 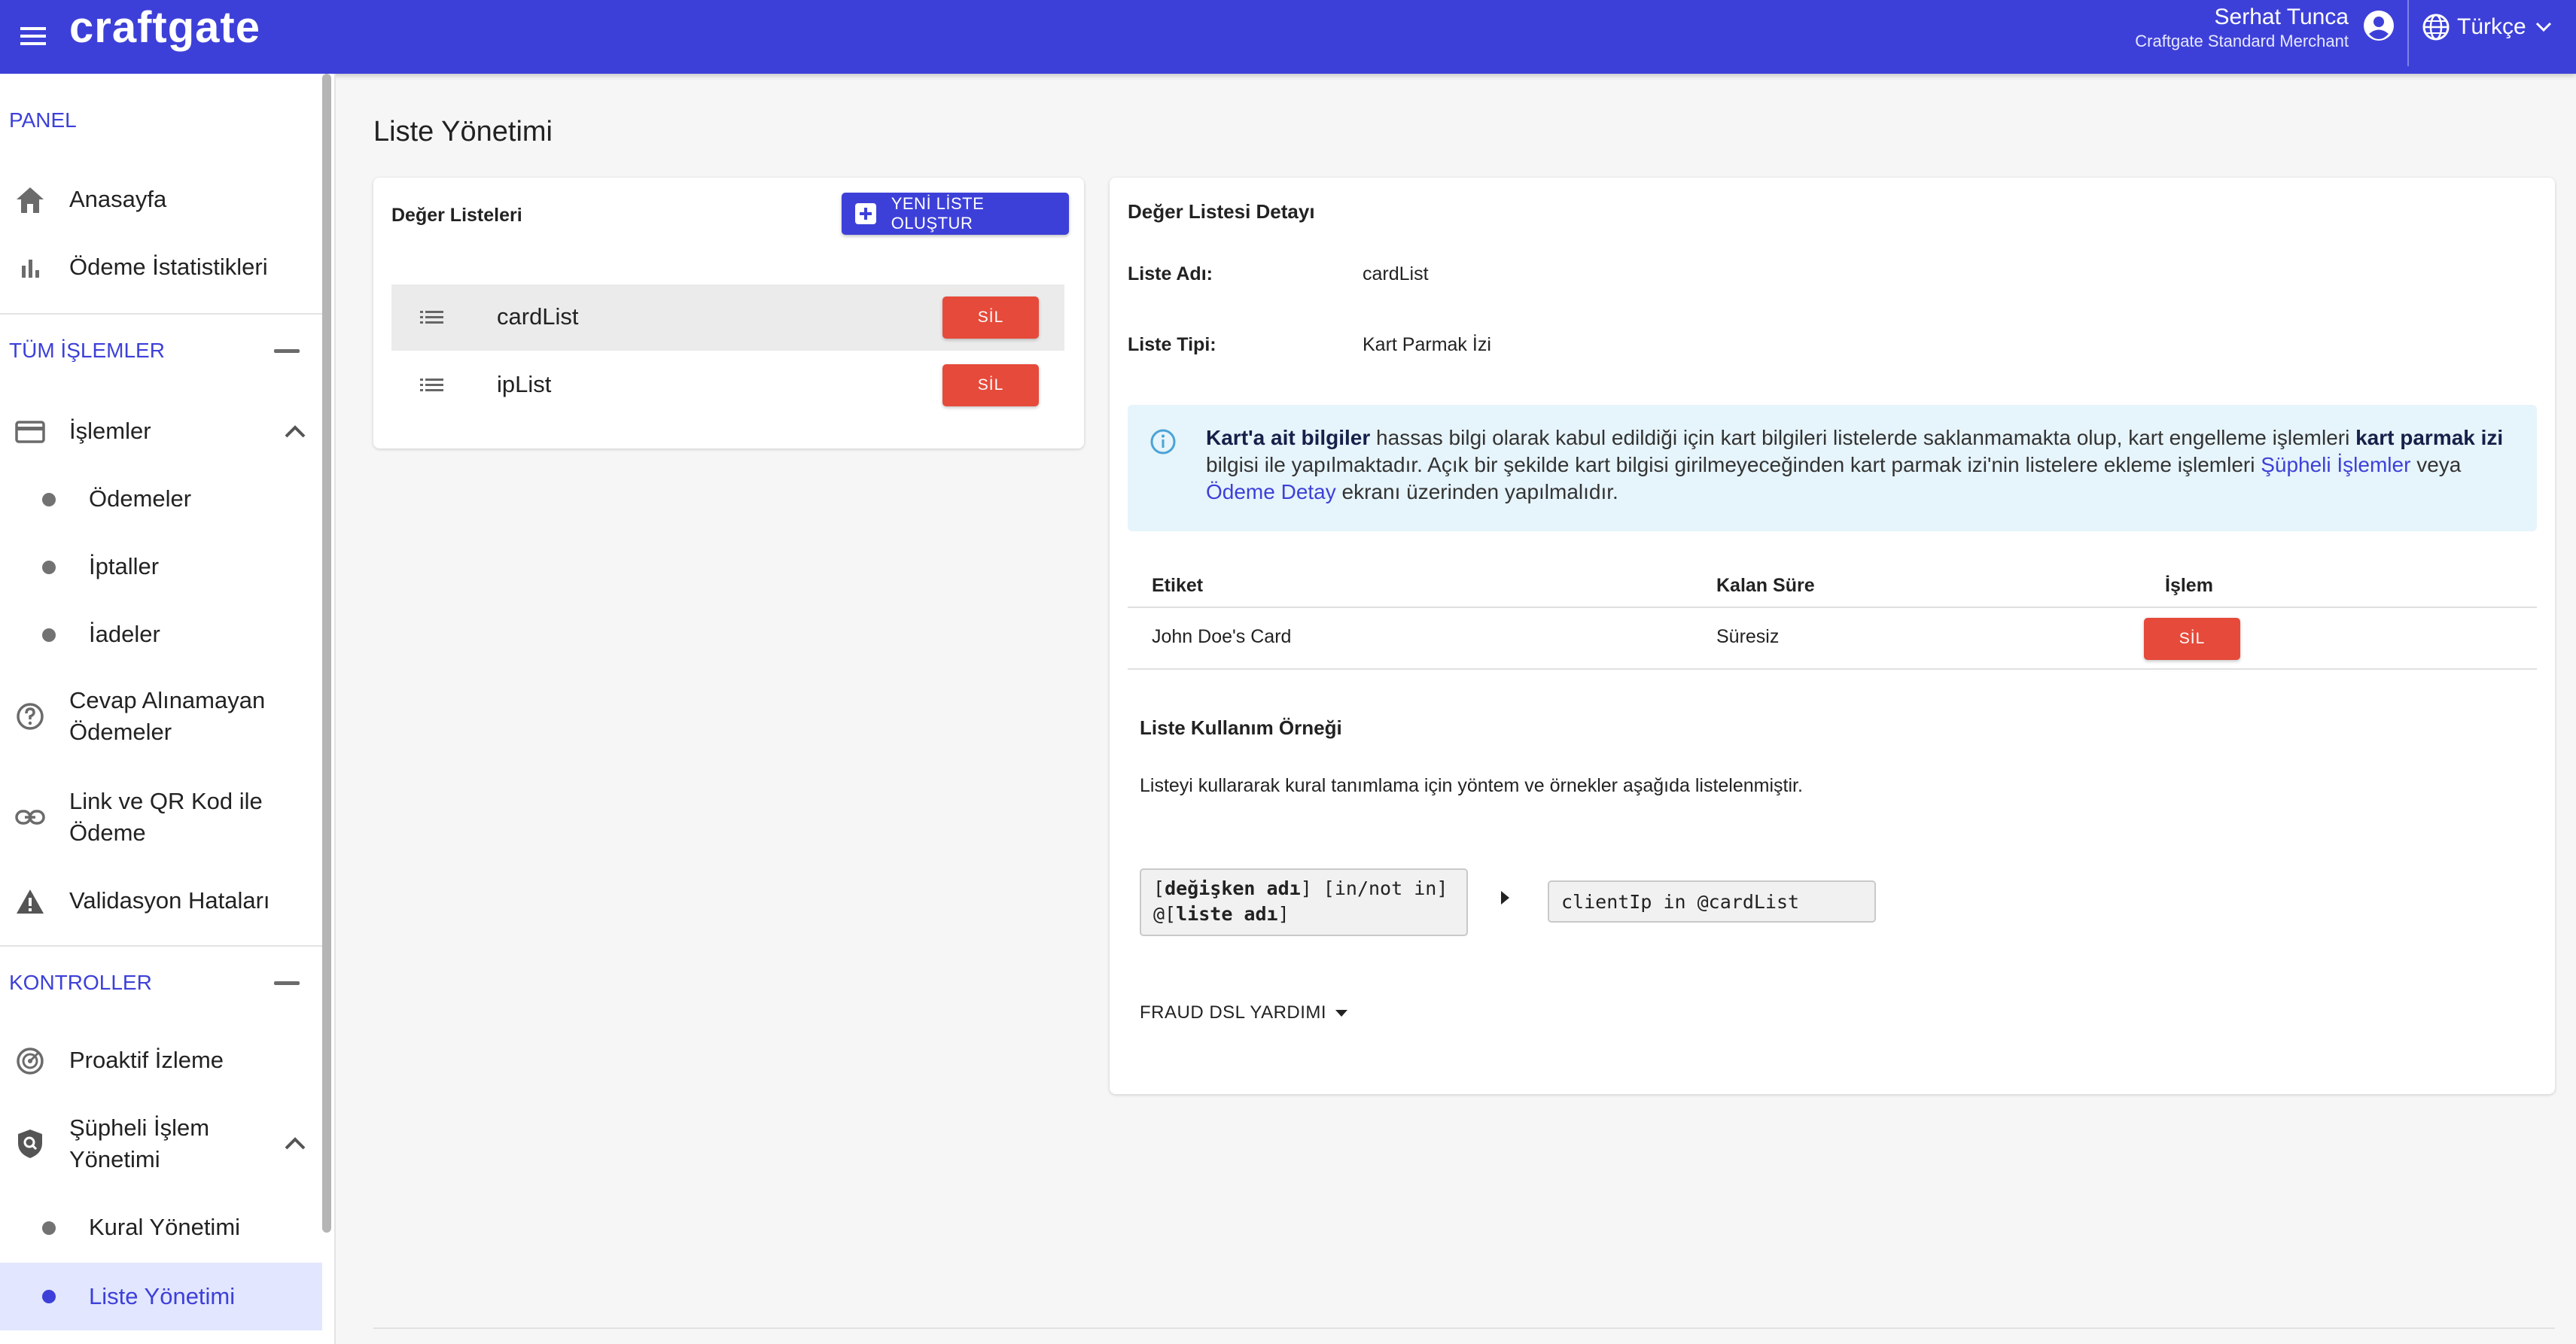 I want to click on sidebar-item-supheli-islem: Şüpheli İşlem Yönetimi, so click(x=161, y=1144).